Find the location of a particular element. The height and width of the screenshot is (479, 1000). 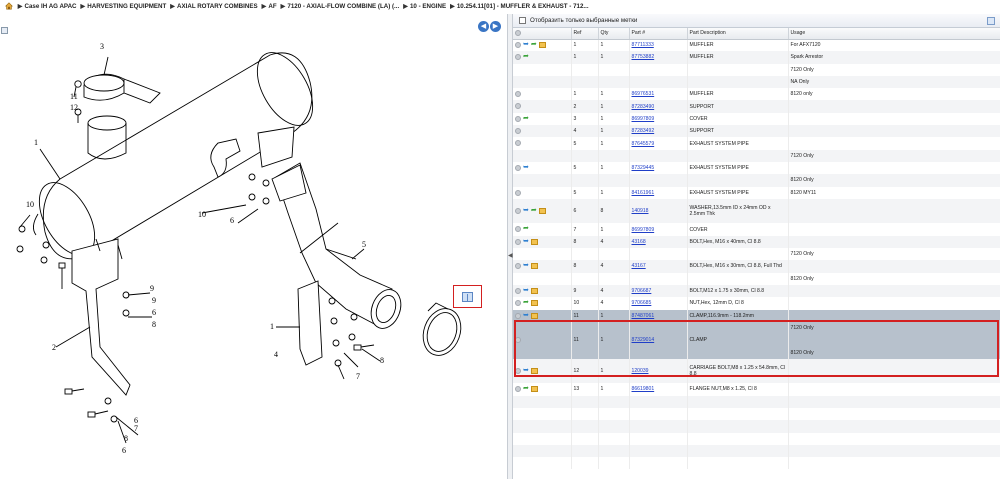

callout: 9 is located at coordinates (152, 288).